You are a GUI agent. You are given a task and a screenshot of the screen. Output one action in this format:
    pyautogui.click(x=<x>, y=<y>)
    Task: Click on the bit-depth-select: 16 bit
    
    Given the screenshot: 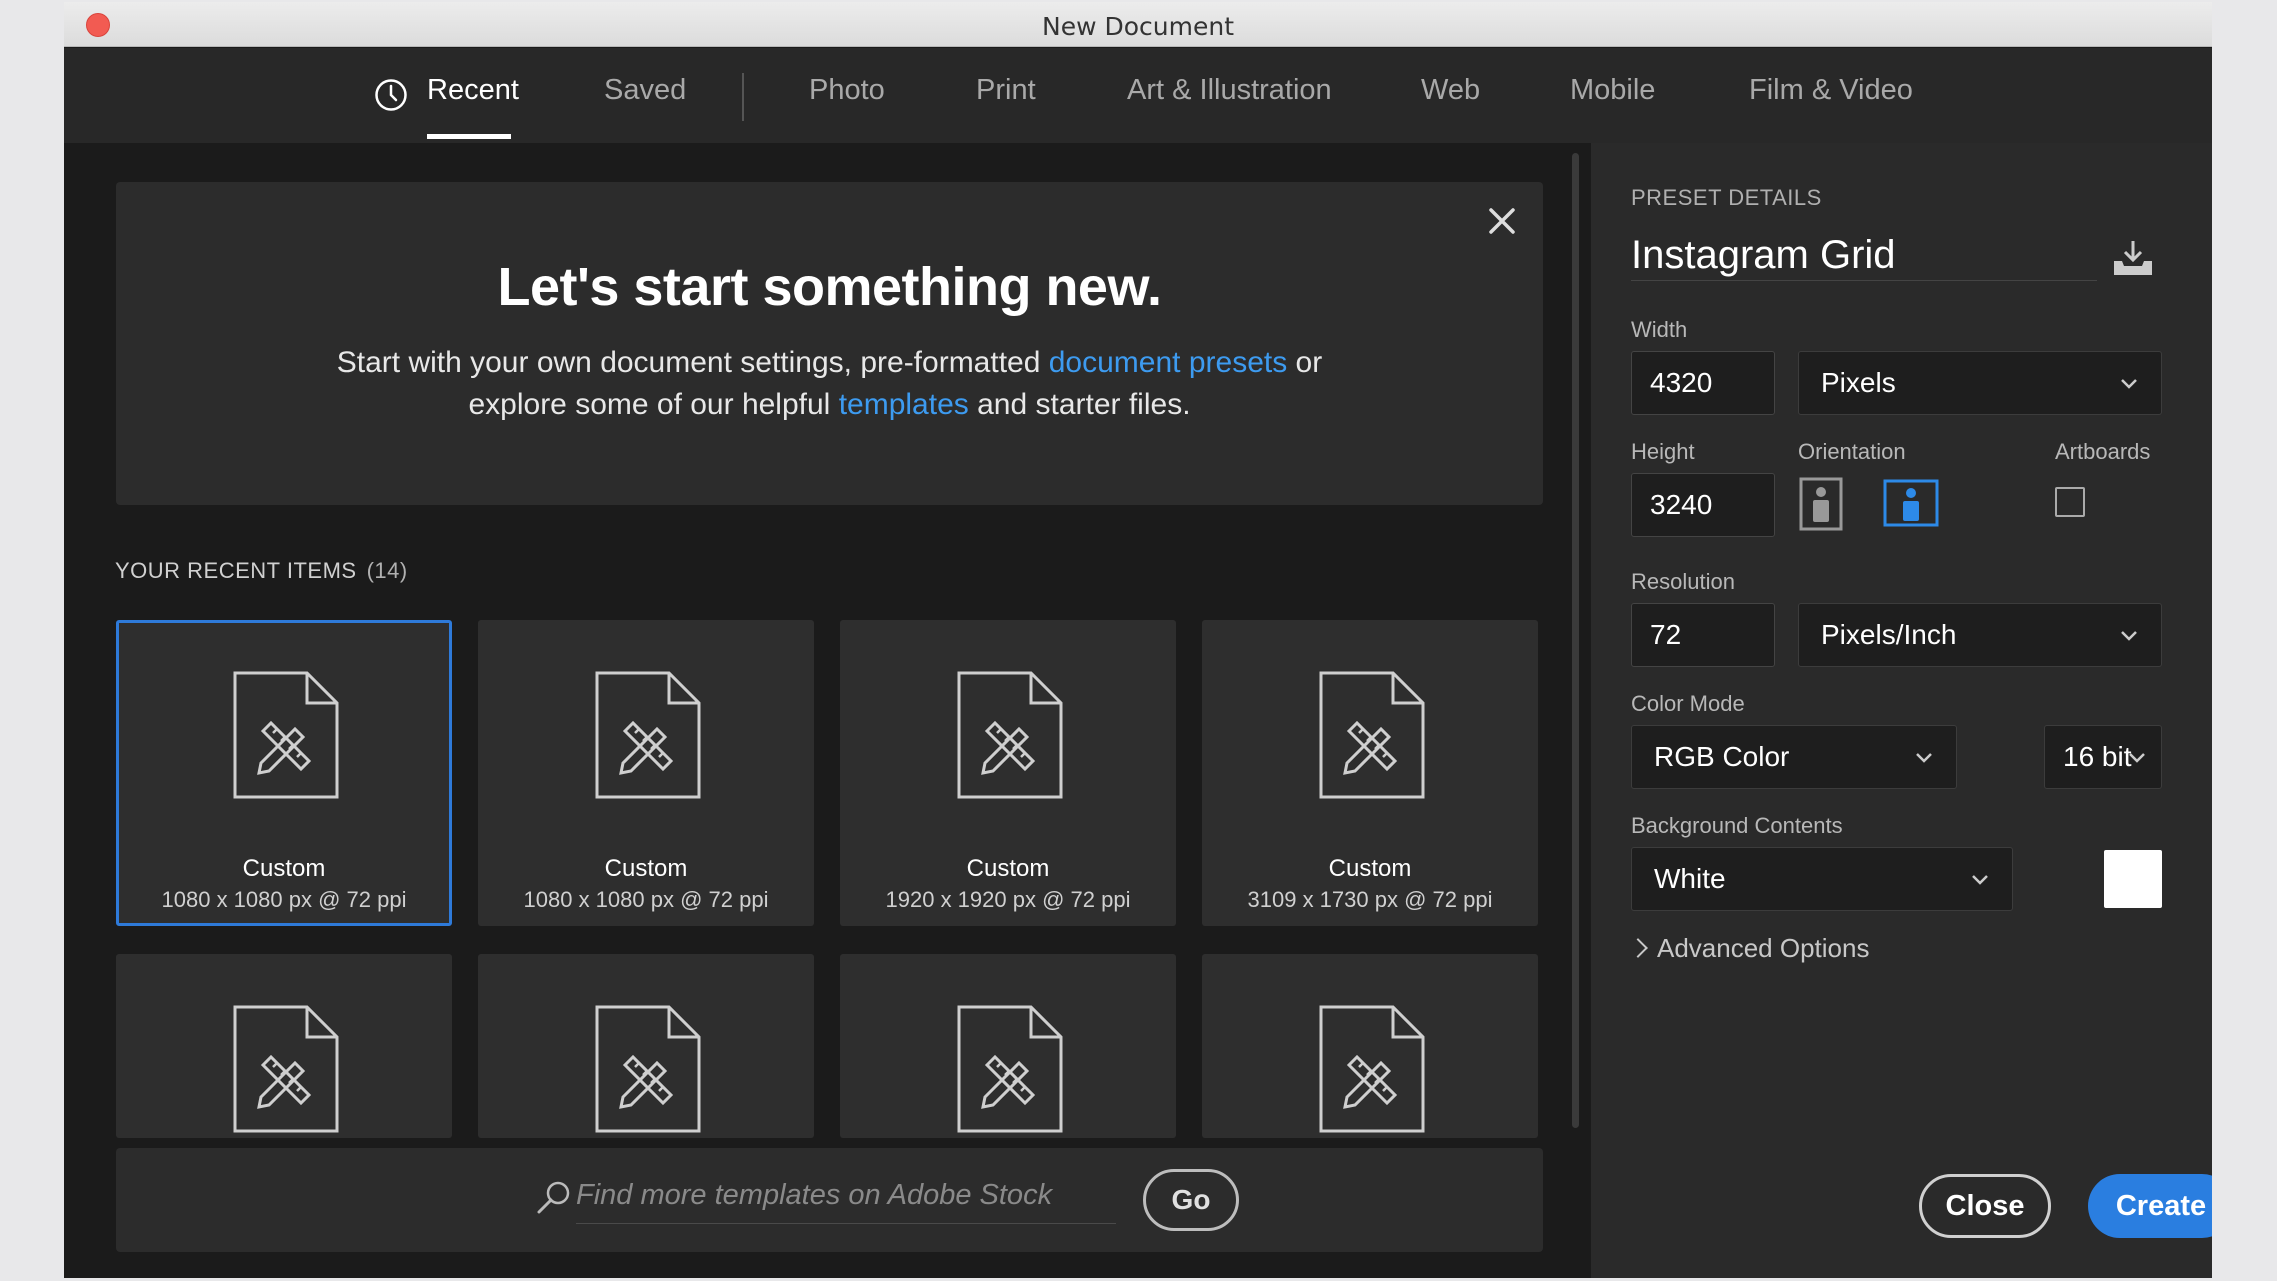 What is the action you would take?
    pyautogui.click(x=2103, y=757)
    